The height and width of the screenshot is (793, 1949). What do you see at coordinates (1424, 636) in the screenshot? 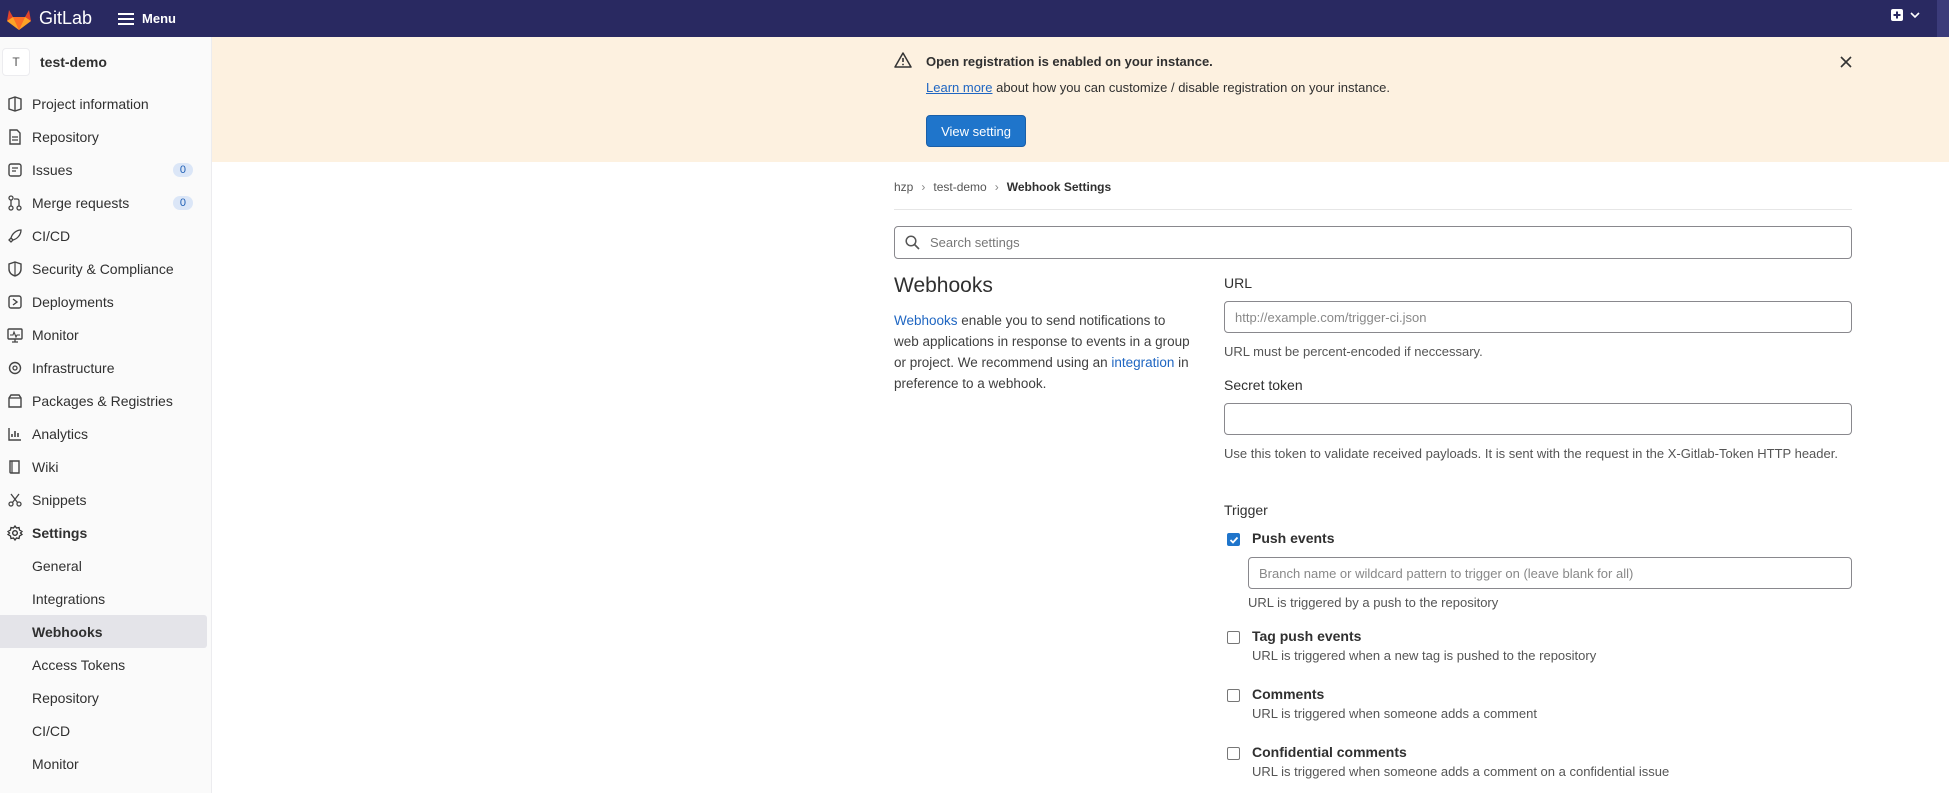
I see `tag-push-events-title: Tag push events` at bounding box center [1424, 636].